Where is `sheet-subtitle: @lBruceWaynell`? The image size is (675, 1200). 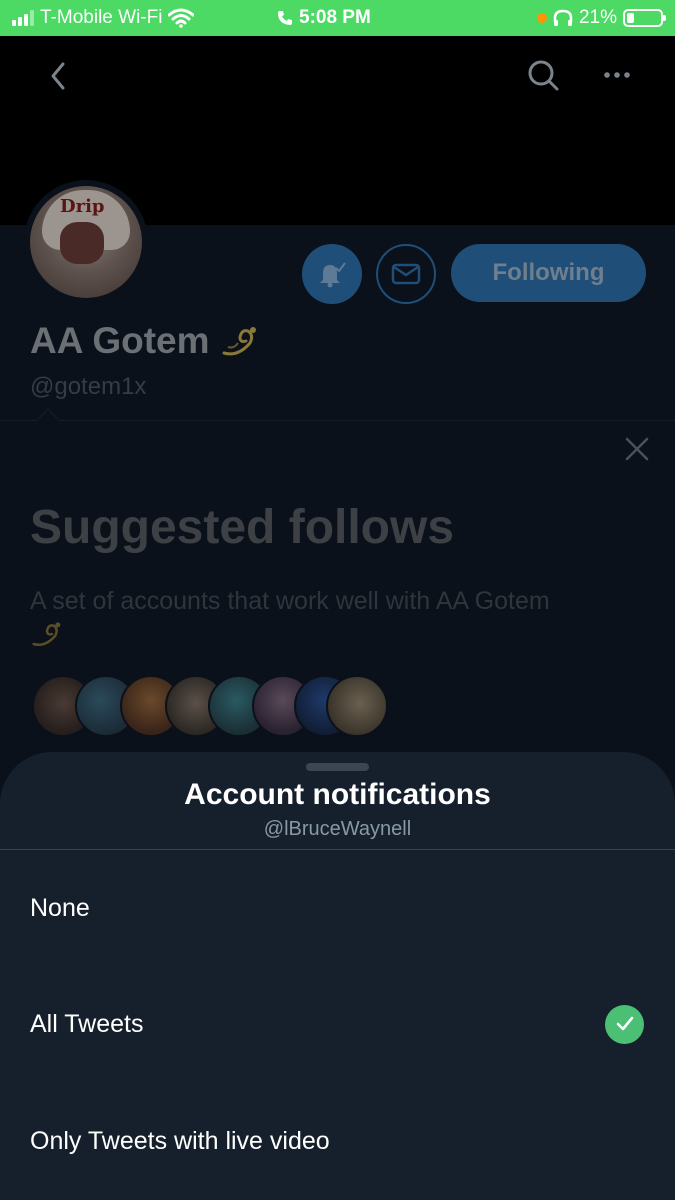 sheet-subtitle: @lBruceWaynell is located at coordinates (337, 829).